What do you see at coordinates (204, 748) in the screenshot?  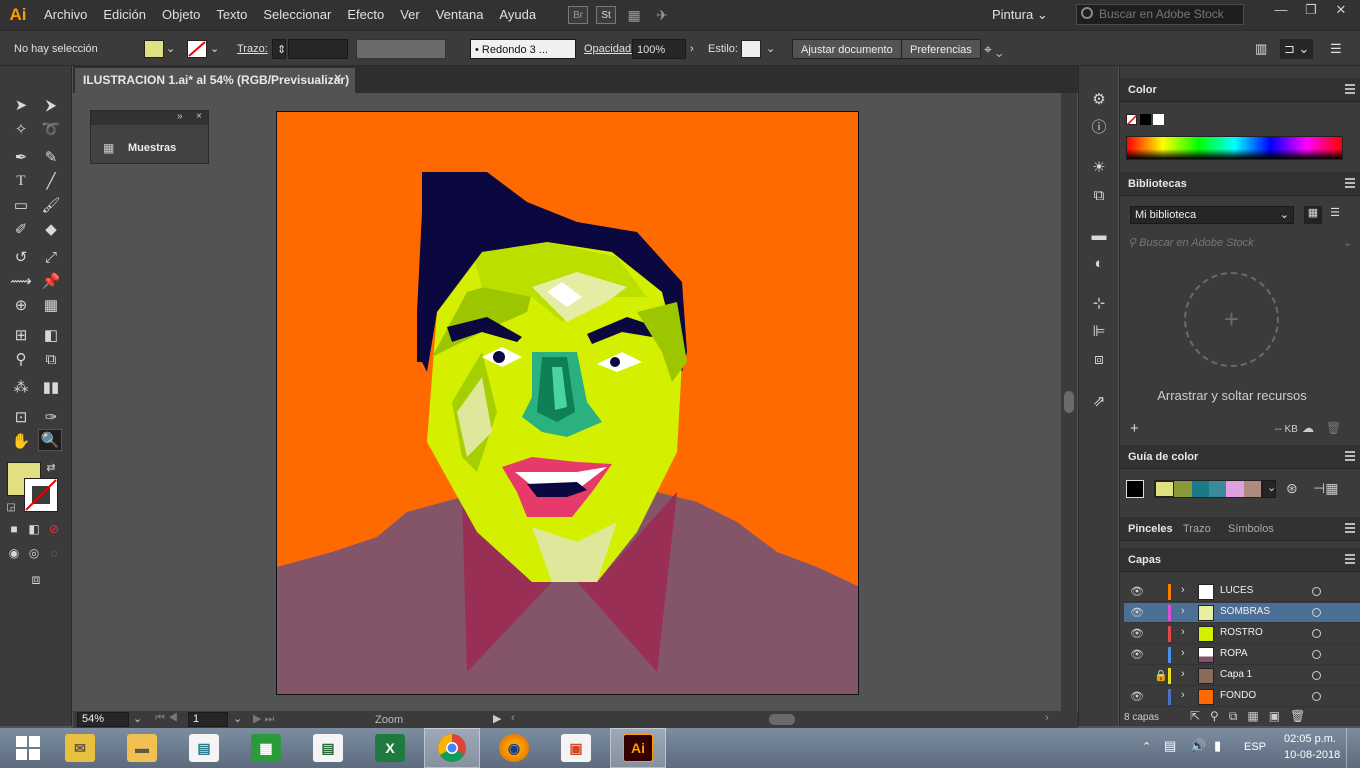 I see `taskbar-publisher: ▤` at bounding box center [204, 748].